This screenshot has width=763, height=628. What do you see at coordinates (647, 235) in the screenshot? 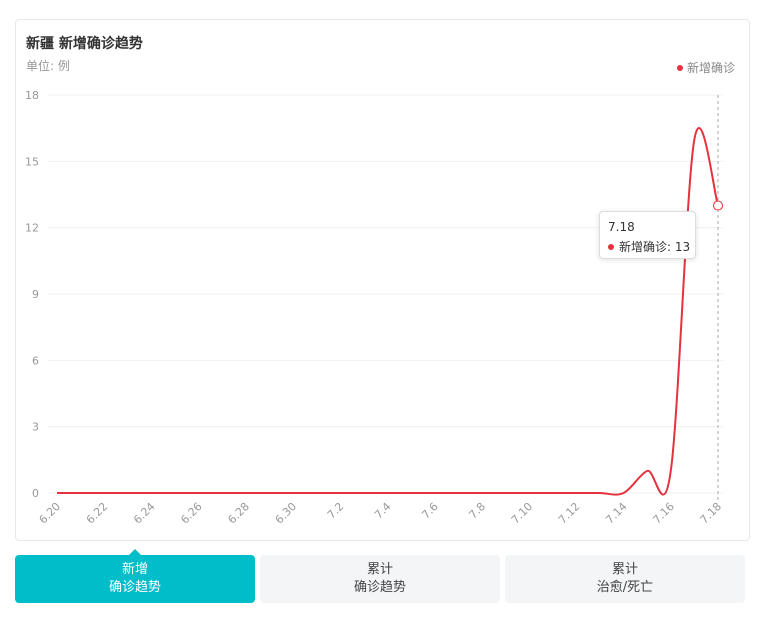
I see `tooltip: 7.18 新增确诊: 13` at bounding box center [647, 235].